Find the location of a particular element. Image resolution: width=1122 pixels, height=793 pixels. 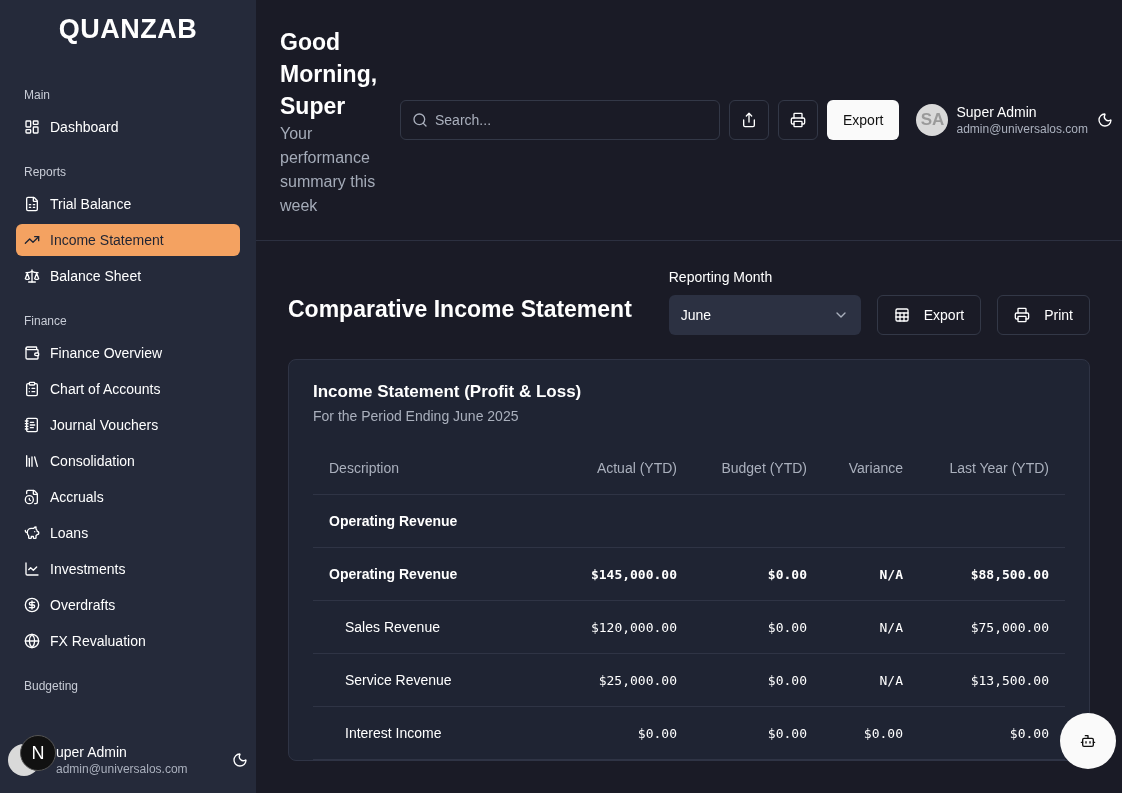

sidebar-item: Dashboard is located at coordinates (128, 127).